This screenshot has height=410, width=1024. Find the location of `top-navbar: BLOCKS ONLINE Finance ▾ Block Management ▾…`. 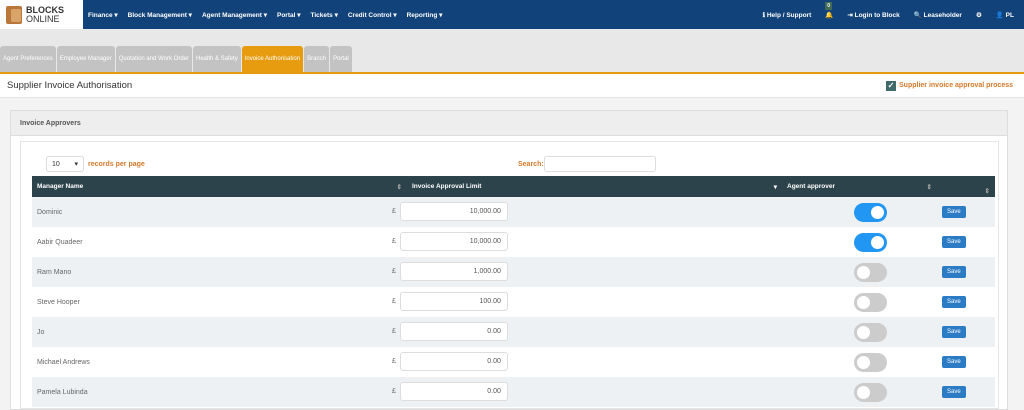

top-navbar: BLOCKS ONLINE Finance ▾ Block Management ▾… is located at coordinates (512, 14).